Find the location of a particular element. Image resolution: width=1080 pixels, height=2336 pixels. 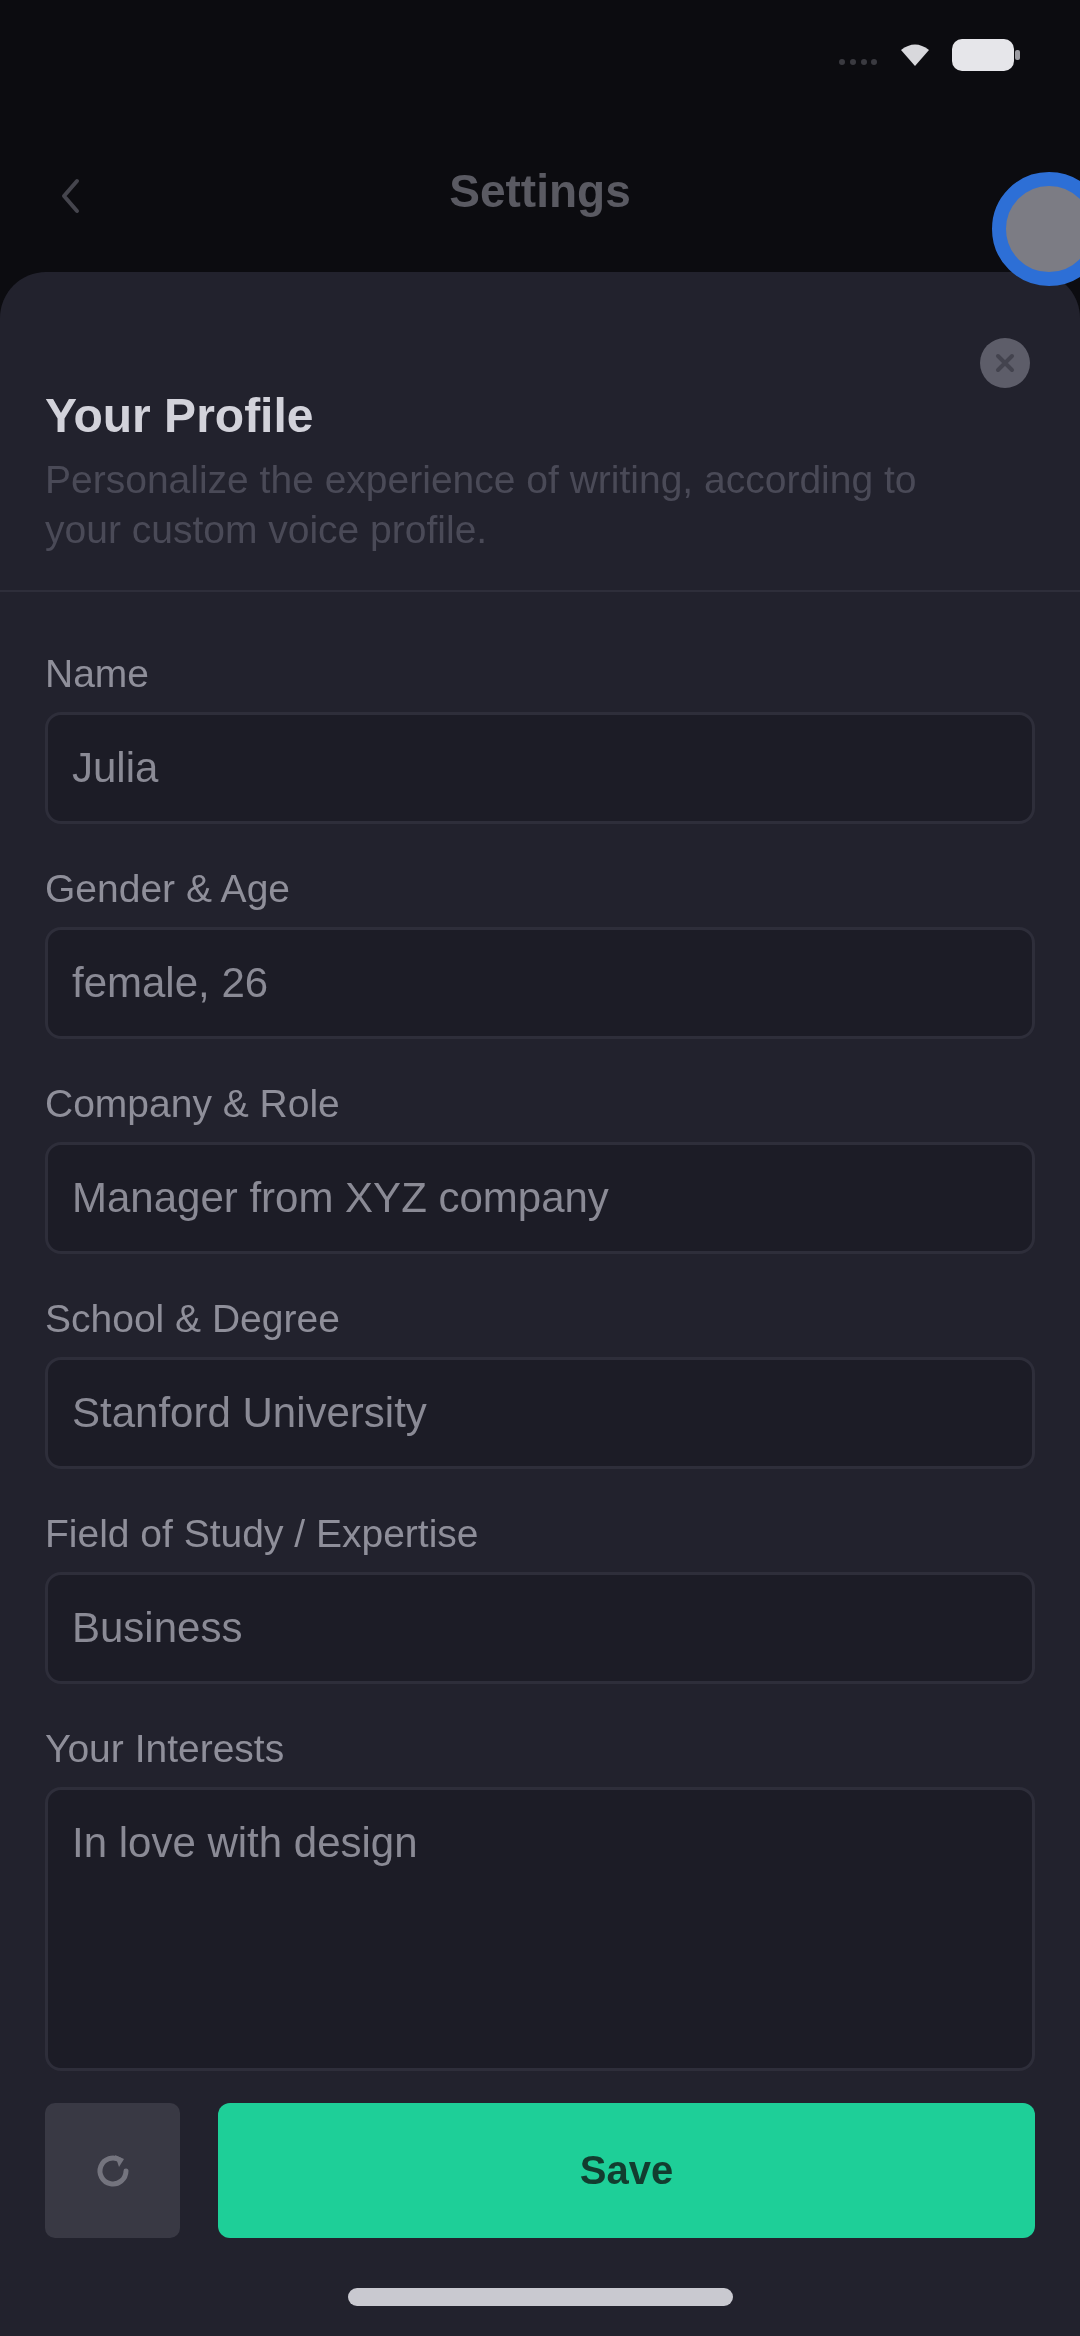

field-label: Gender & Age is located at coordinates (168, 889).